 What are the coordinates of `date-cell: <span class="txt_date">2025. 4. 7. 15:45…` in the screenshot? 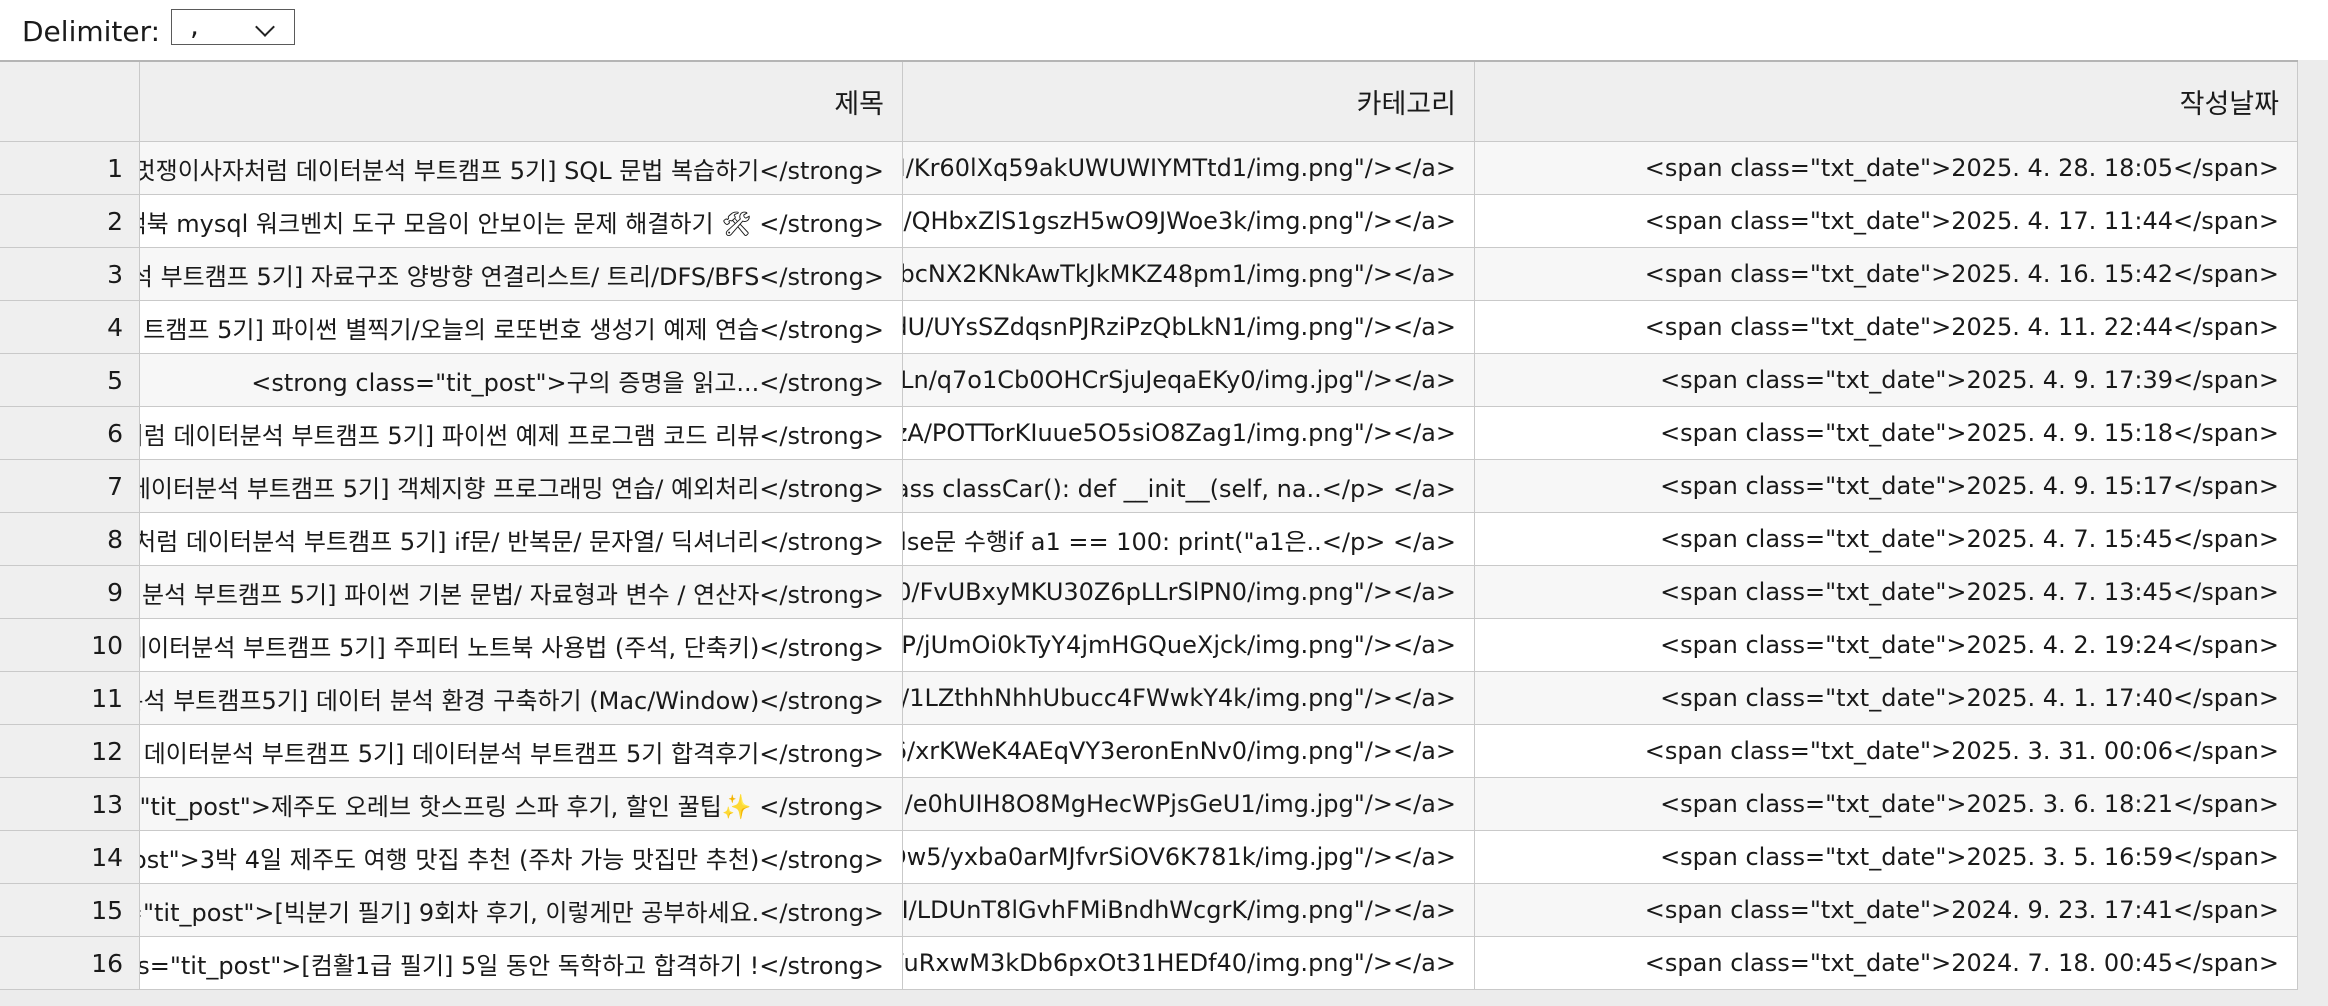 It's located at (1886, 539).